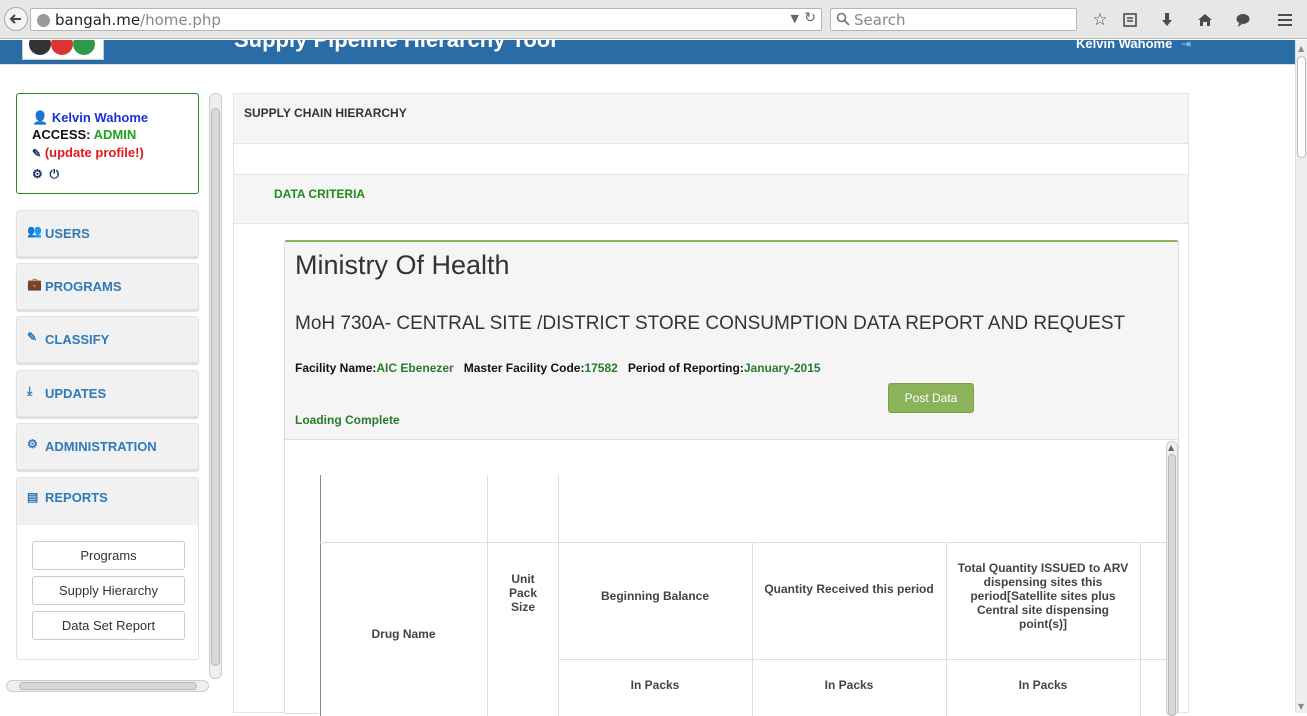 This screenshot has width=1307, height=716. What do you see at coordinates (40, 117) in the screenshot?
I see `user-icon: 👤` at bounding box center [40, 117].